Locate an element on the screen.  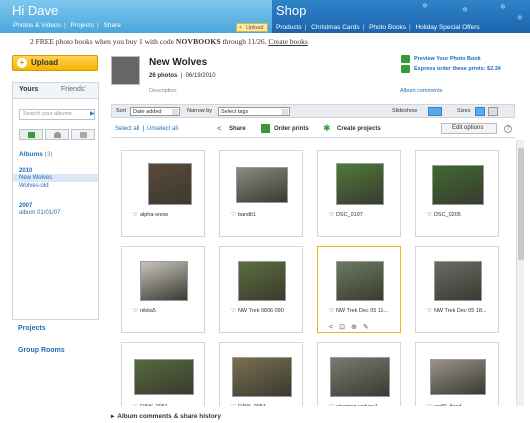
order-prints-button: Order prints is located at coordinates (291, 129).